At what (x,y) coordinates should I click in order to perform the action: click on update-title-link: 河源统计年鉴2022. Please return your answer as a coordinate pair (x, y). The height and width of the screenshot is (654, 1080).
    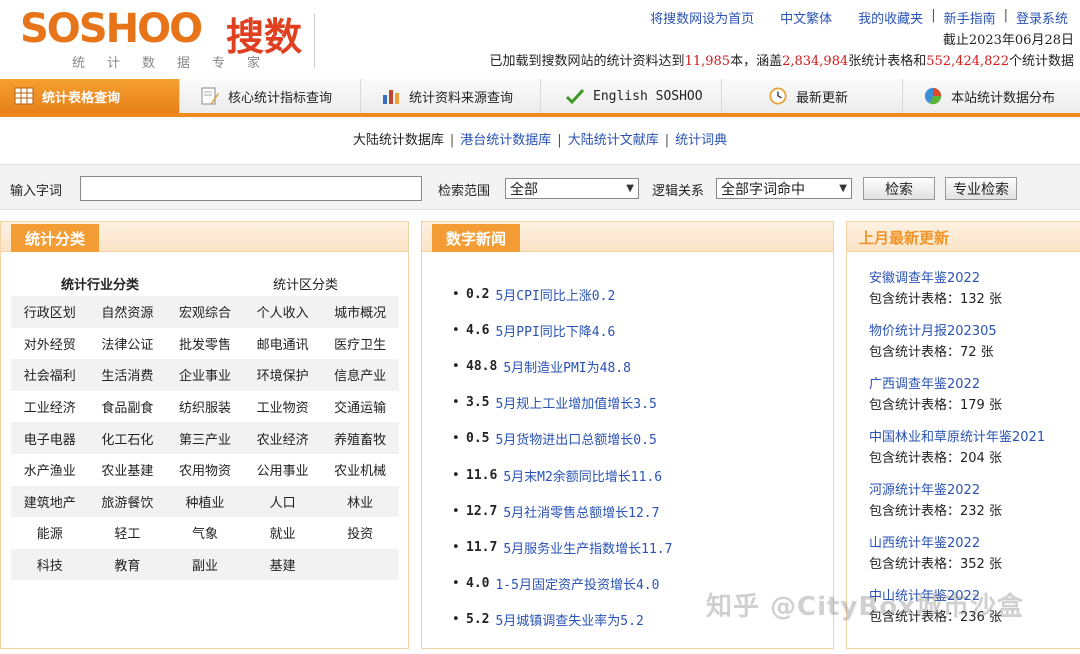
    Looking at the image, I should click on (974, 490).